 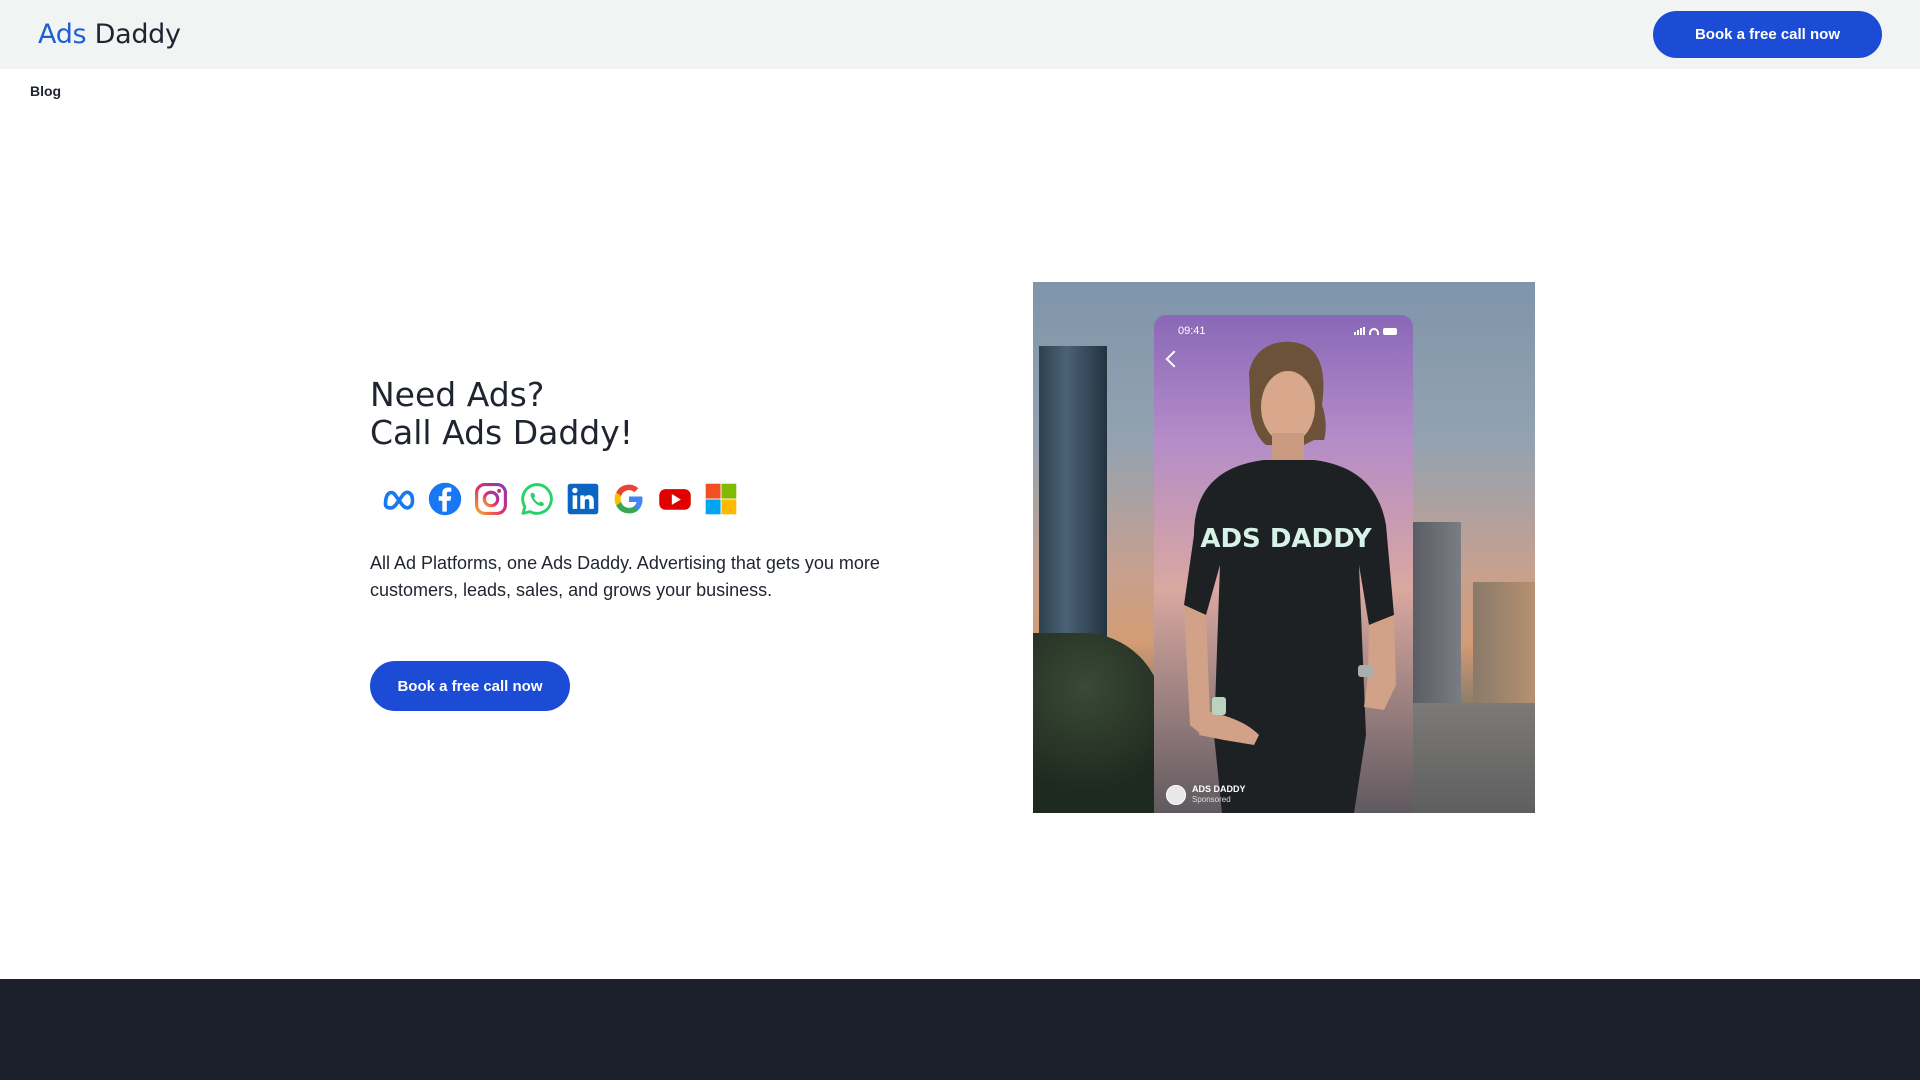 I want to click on nav-link-blog: Blog, so click(x=45, y=91).